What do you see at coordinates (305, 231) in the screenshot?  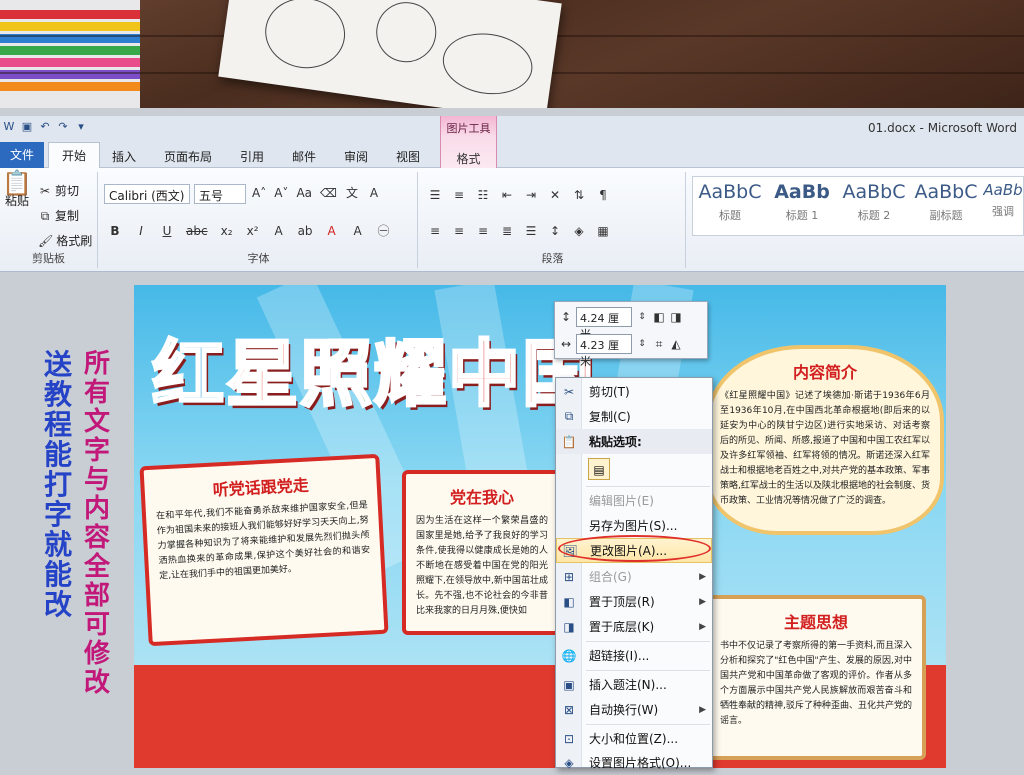 I see `highlight-icon: ab` at bounding box center [305, 231].